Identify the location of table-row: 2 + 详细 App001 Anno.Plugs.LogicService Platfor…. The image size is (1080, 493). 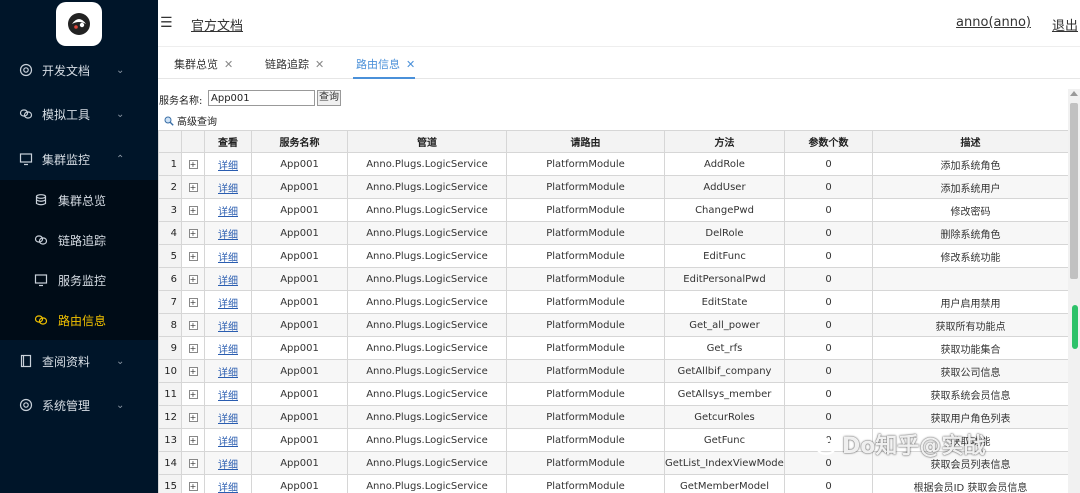
(613, 187).